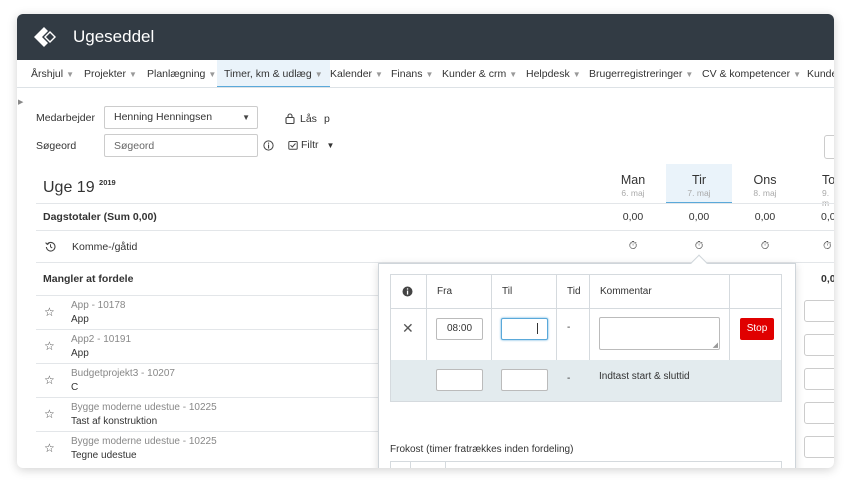  I want to click on day-header-tir: Tir 7. maj, so click(699, 184).